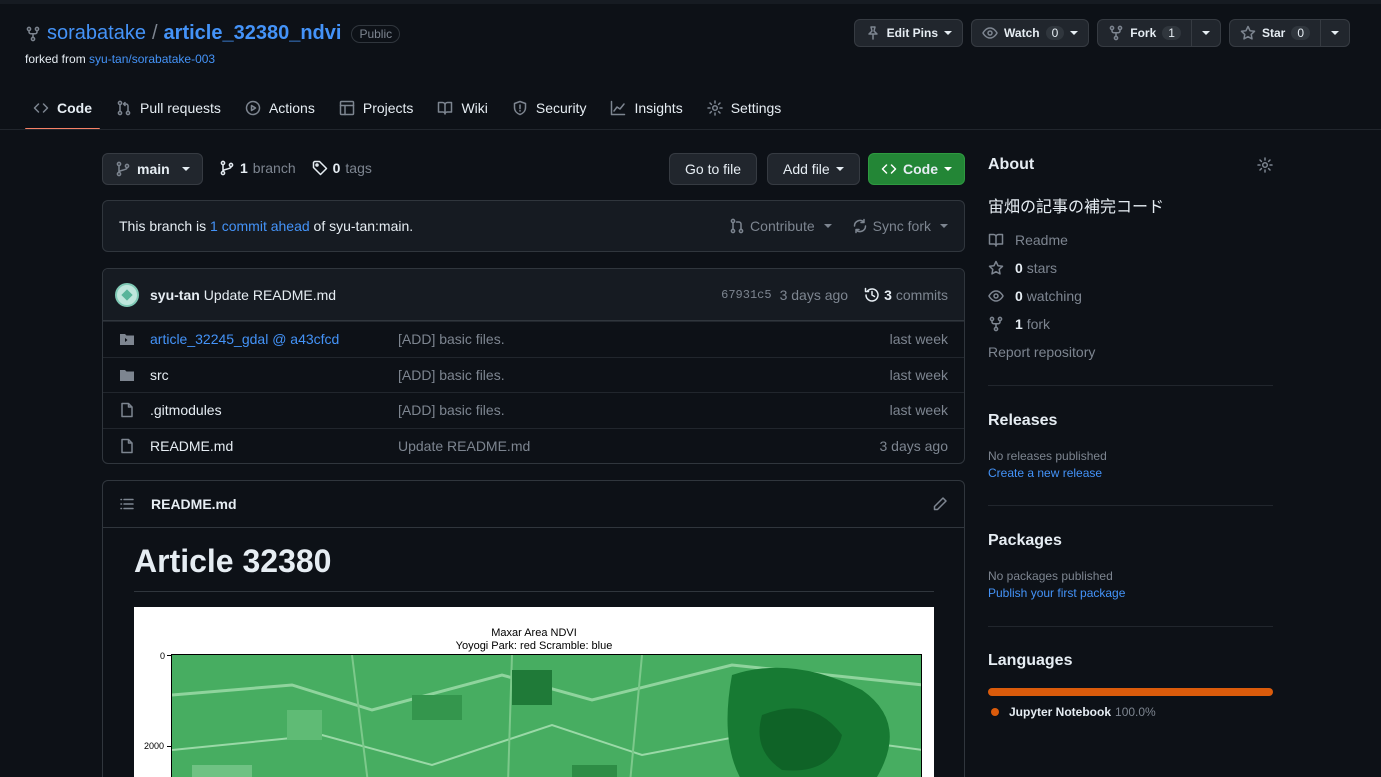 This screenshot has height=777, width=1381. I want to click on commit-message: Update README.md, so click(270, 295).